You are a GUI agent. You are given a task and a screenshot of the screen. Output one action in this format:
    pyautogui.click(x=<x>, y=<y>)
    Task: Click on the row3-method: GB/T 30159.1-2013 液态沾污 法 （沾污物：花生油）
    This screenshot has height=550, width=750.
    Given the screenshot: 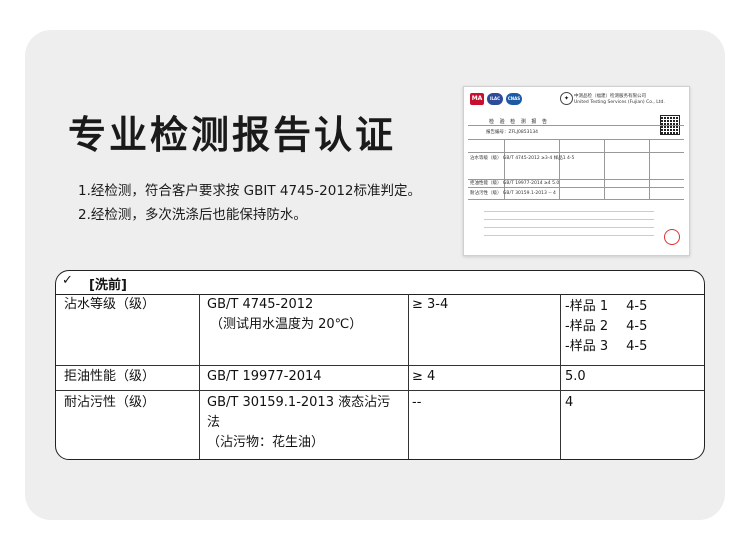 What is the action you would take?
    pyautogui.click(x=298, y=423)
    